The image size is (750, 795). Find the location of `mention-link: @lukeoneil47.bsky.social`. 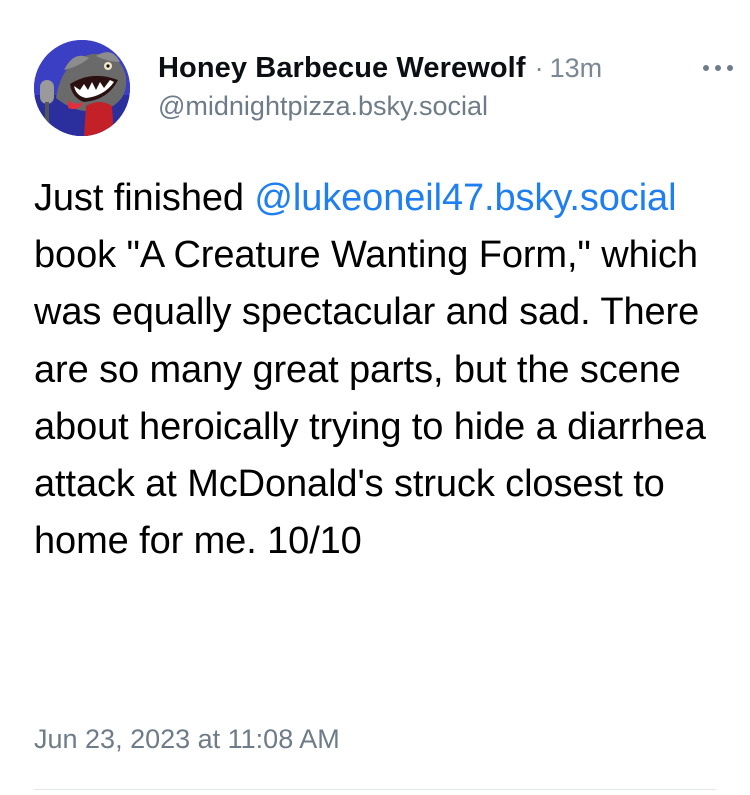

mention-link: @lukeoneil47.bsky.social is located at coordinates (465, 198).